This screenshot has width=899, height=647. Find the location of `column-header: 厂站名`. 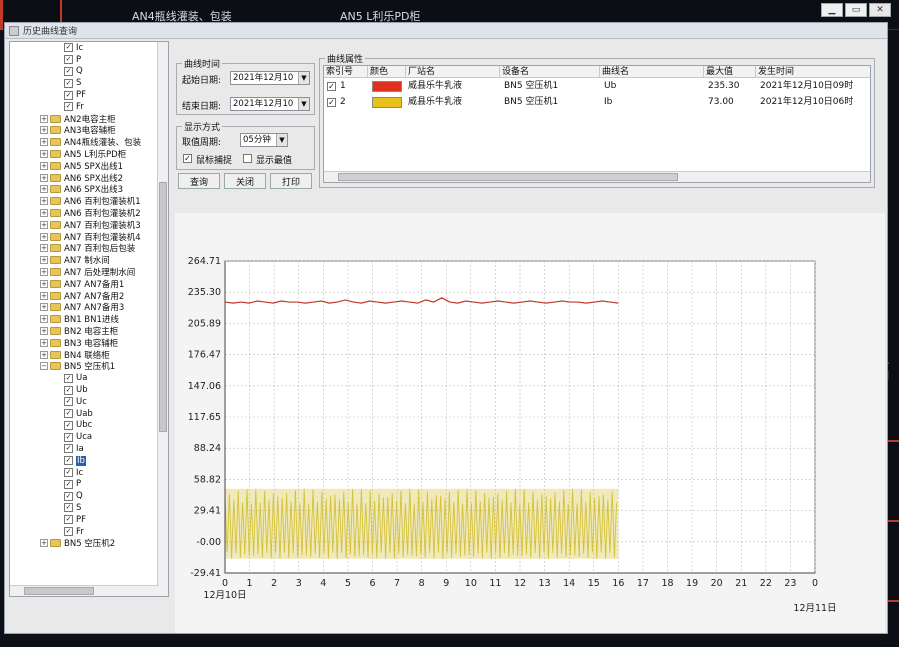

column-header: 厂站名 is located at coordinates (453, 72).